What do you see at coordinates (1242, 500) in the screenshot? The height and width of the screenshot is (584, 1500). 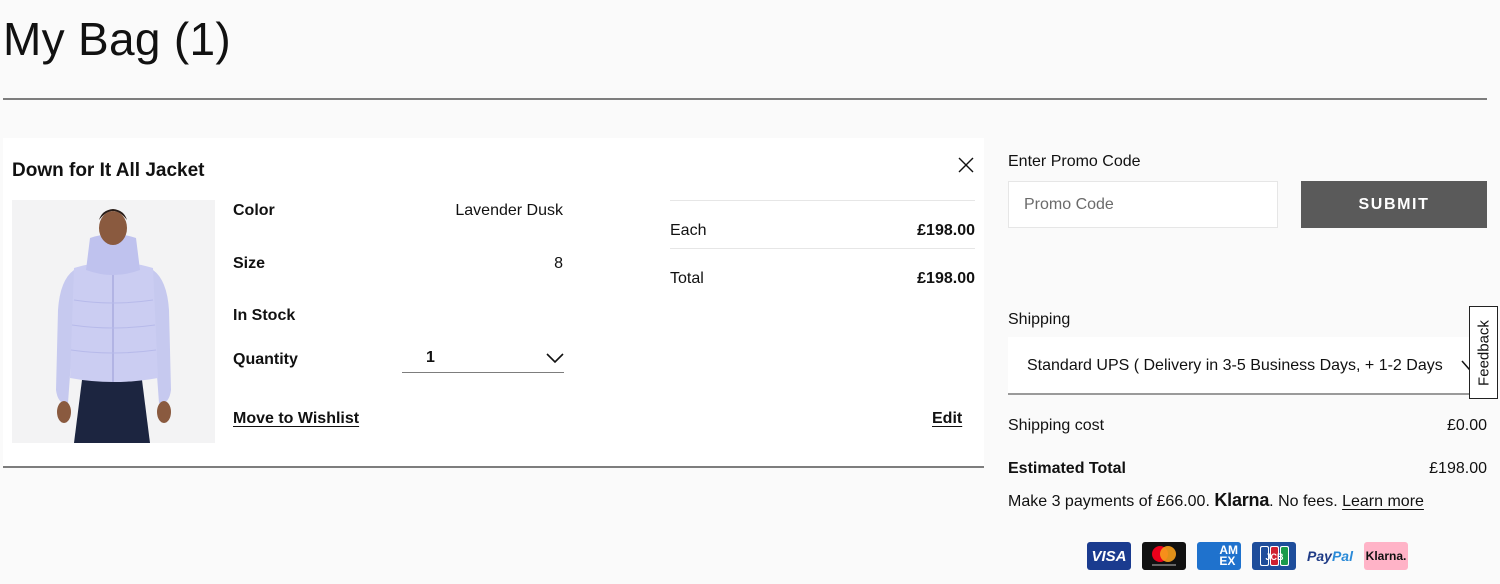 I see `klarna-logo-text: Klarna` at bounding box center [1242, 500].